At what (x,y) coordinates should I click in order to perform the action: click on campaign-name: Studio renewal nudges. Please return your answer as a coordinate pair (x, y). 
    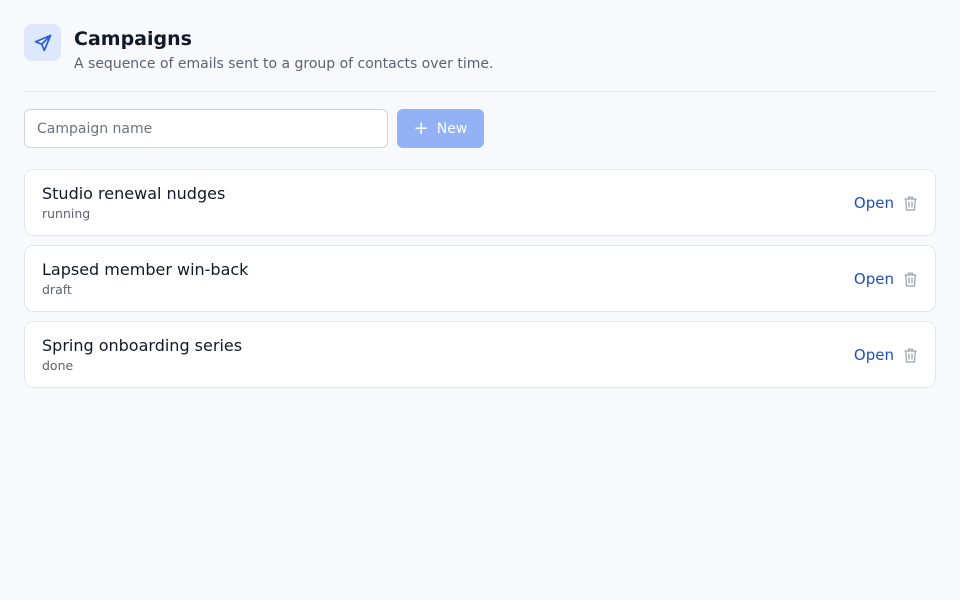
    Looking at the image, I should click on (134, 193).